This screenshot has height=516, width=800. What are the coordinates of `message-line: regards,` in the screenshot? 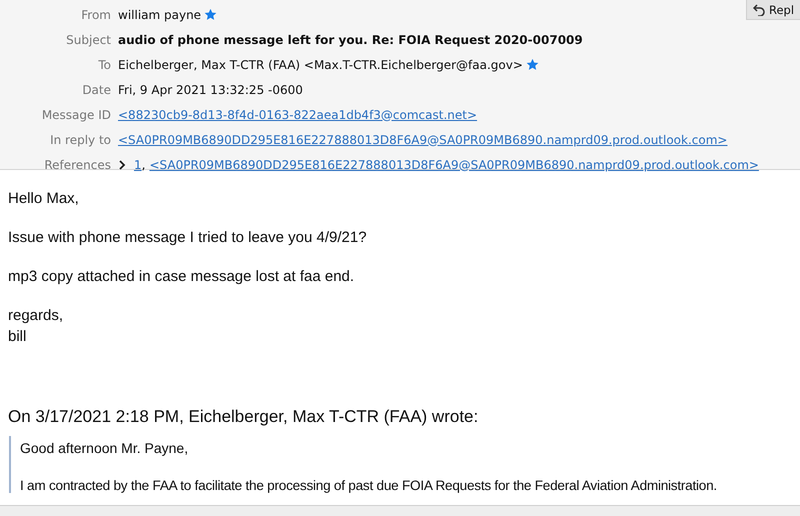 It's located at (36, 316).